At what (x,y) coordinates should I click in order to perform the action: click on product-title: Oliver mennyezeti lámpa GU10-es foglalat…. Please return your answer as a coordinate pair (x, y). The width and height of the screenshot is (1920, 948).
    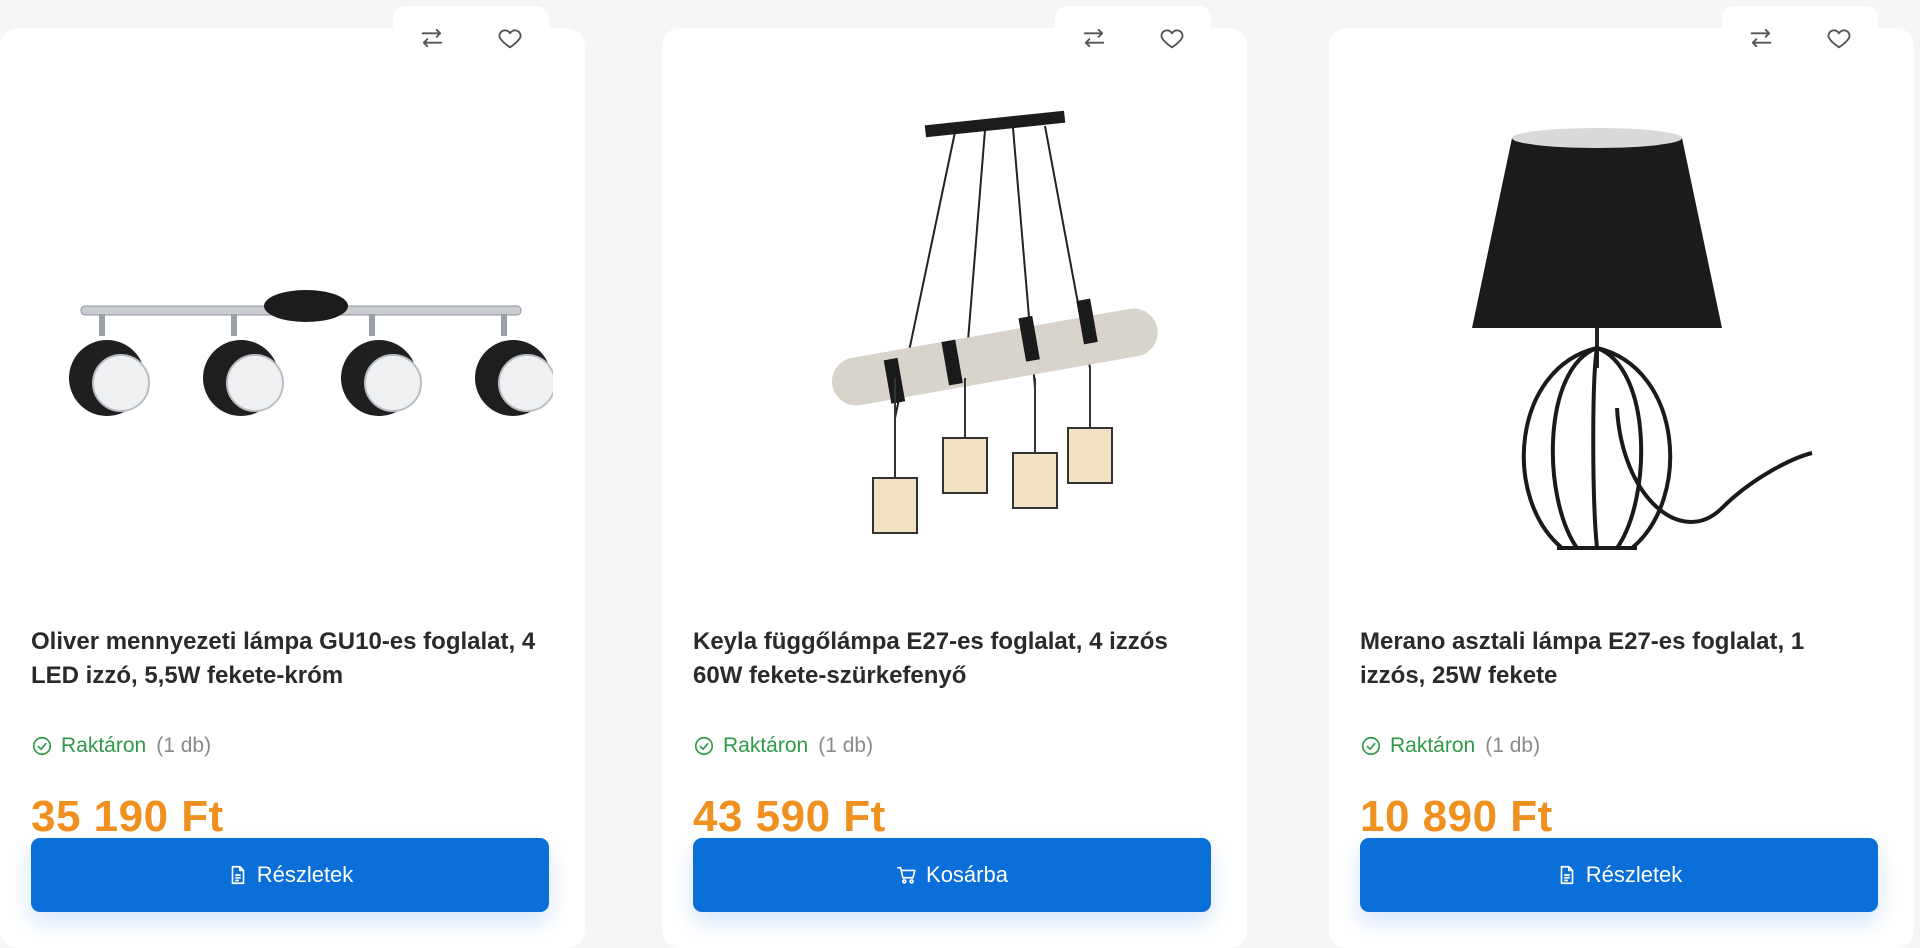
    Looking at the image, I should click on (288, 659).